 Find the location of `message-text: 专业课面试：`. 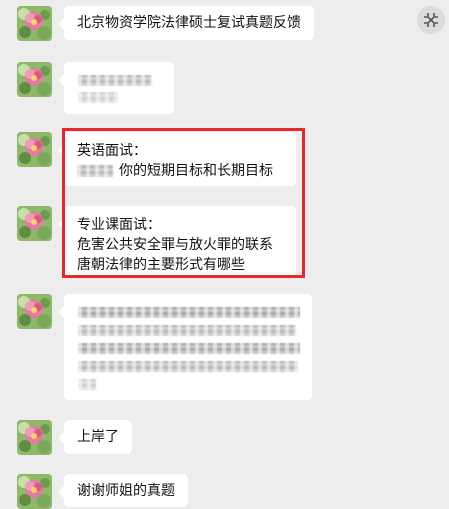

message-text: 专业课面试： is located at coordinates (119, 225).